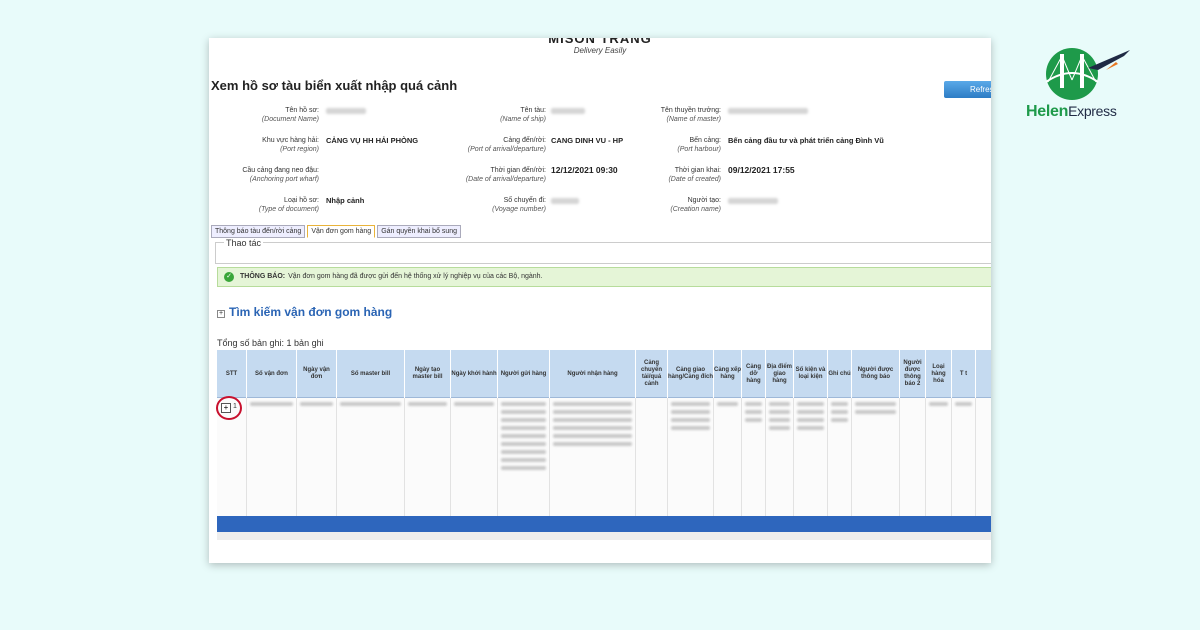 This screenshot has width=1200, height=630. Describe the element at coordinates (232, 374) in the screenshot. I see `column-header: STT` at that location.